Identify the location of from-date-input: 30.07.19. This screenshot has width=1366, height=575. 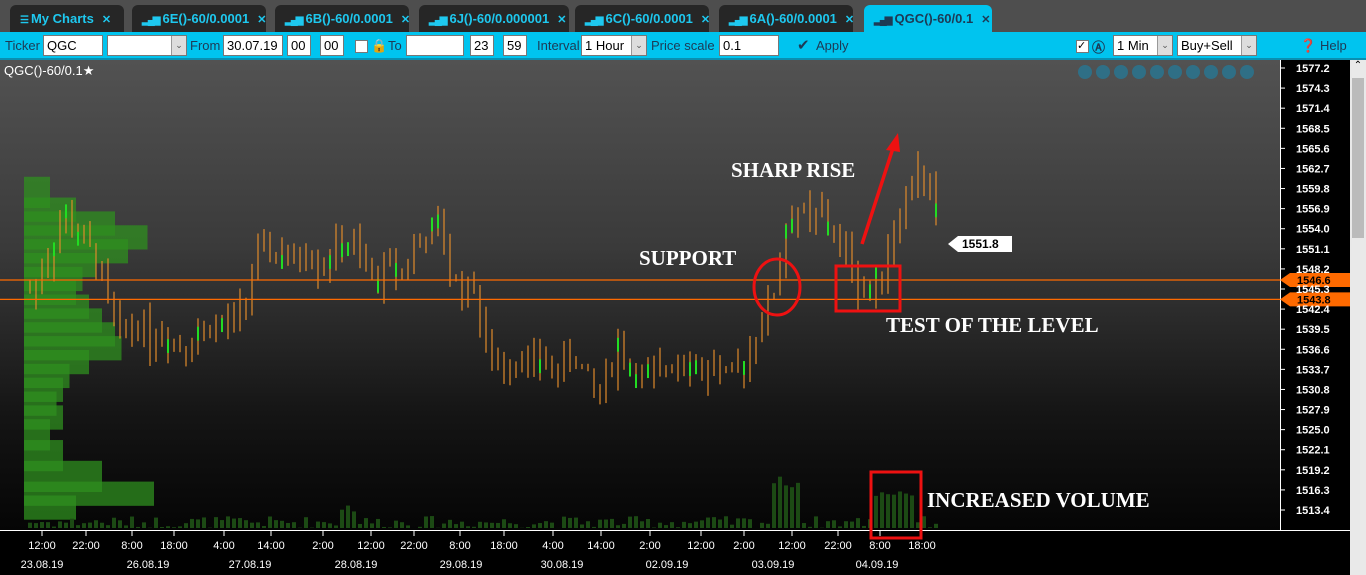
(253, 45).